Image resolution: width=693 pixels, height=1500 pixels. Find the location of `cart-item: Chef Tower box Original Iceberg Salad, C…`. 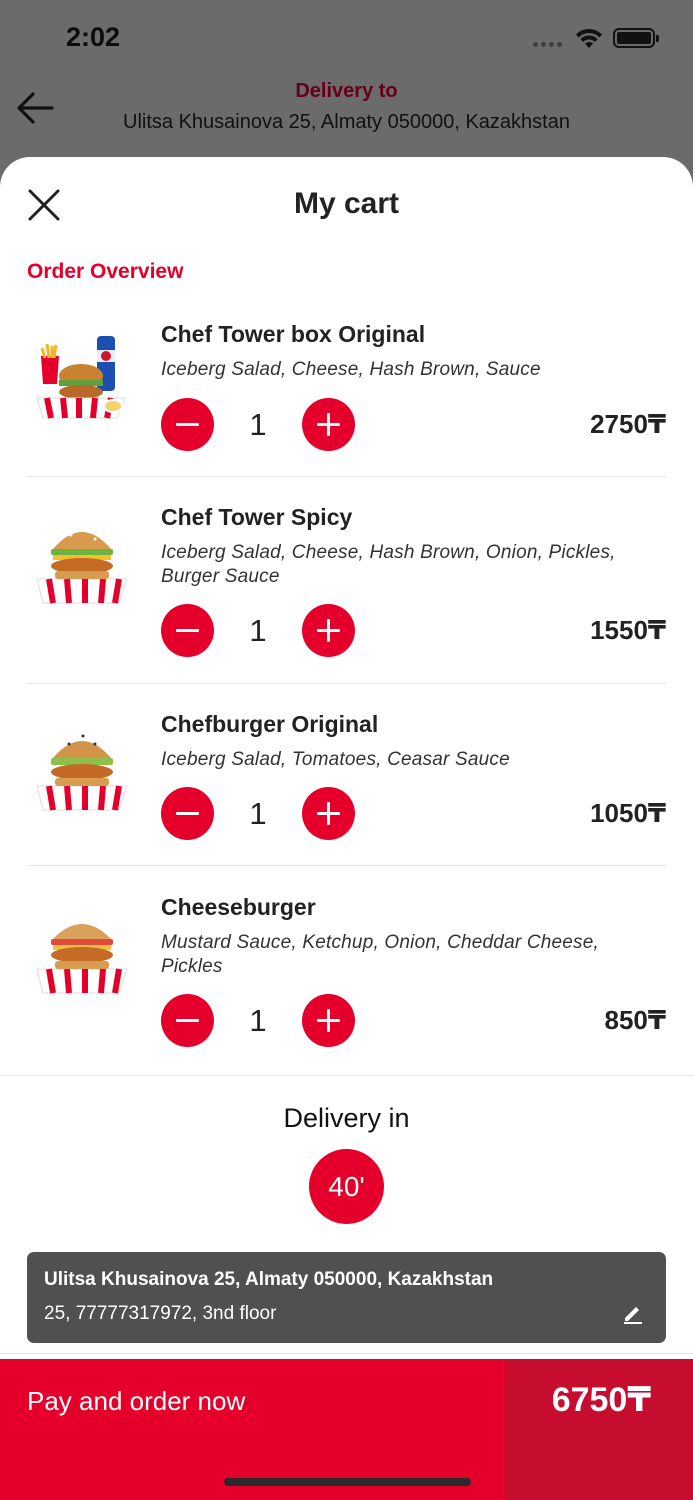

cart-item: Chef Tower box Original Iceberg Salad, C… is located at coordinates (346, 386).